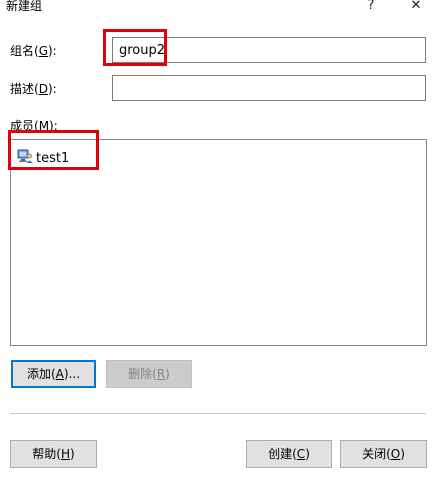 The height and width of the screenshot is (482, 439). I want to click on window-title: 新建组, so click(24, 6).